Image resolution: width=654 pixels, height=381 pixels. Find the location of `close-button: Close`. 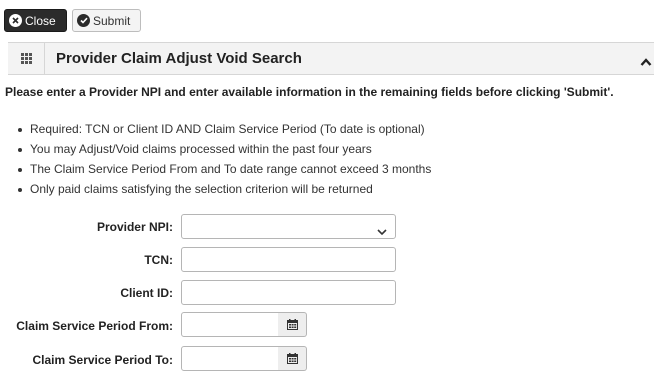

close-button: Close is located at coordinates (35, 20).